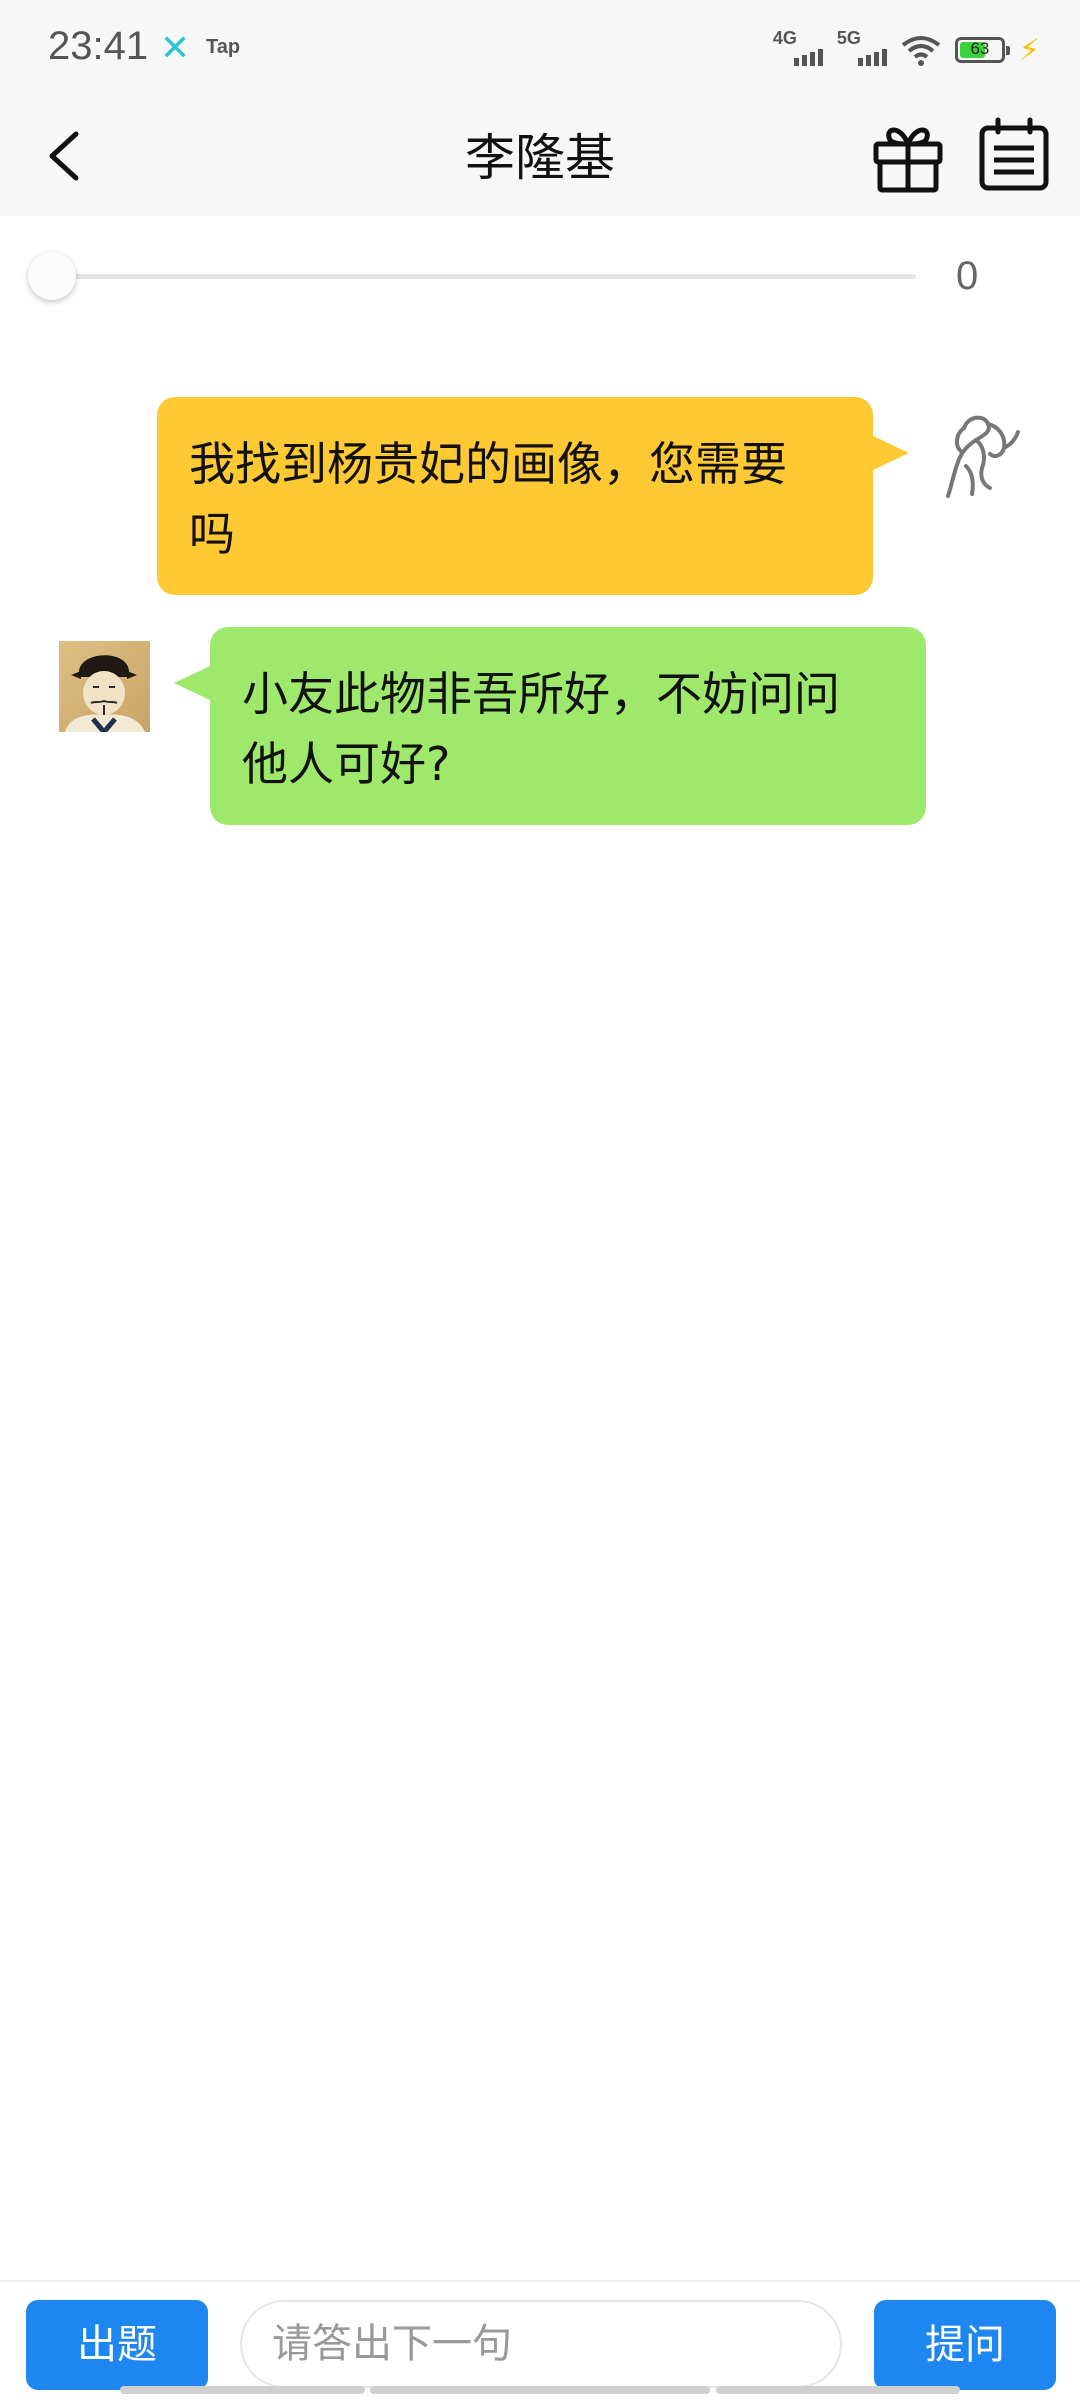 The image size is (1080, 2402). Describe the element at coordinates (550, 726) in the screenshot. I see `message-bubble-bot: 小友此物非吾所好，不妨问问 他人可好?` at that location.